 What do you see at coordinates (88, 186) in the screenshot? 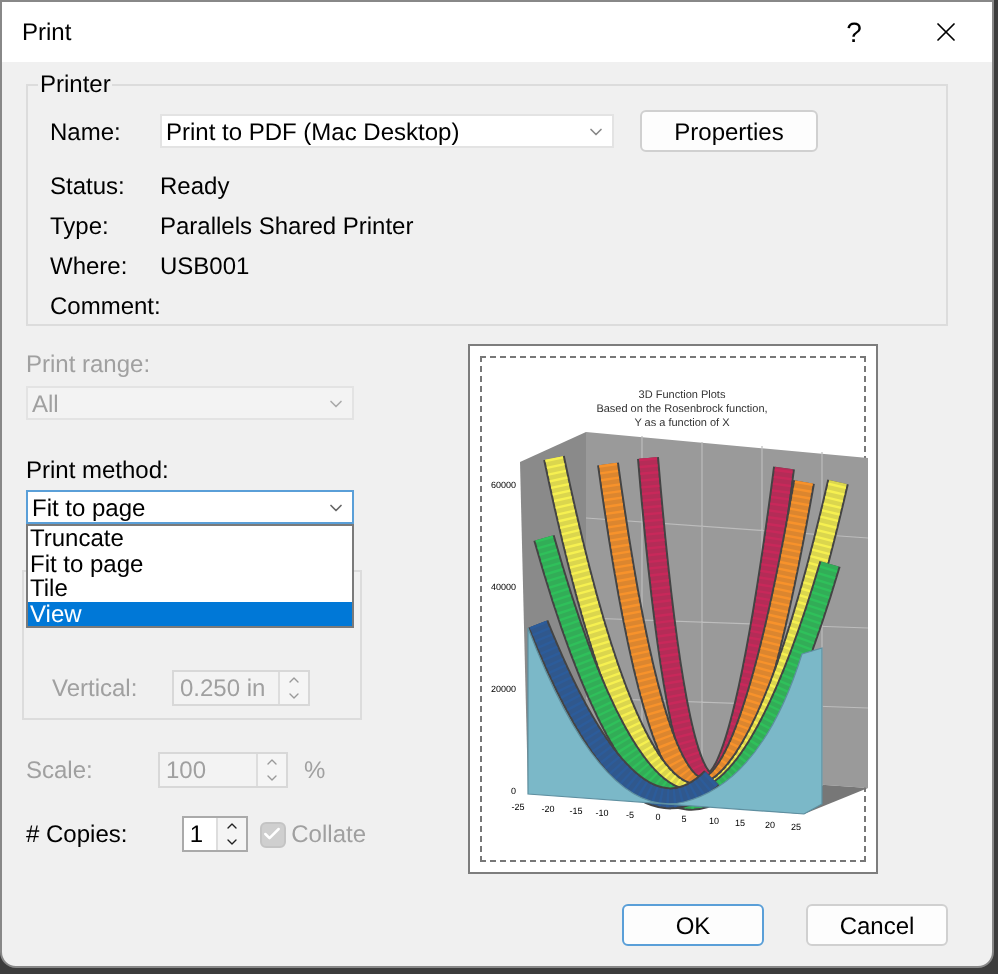
I see `field-label: Status:` at bounding box center [88, 186].